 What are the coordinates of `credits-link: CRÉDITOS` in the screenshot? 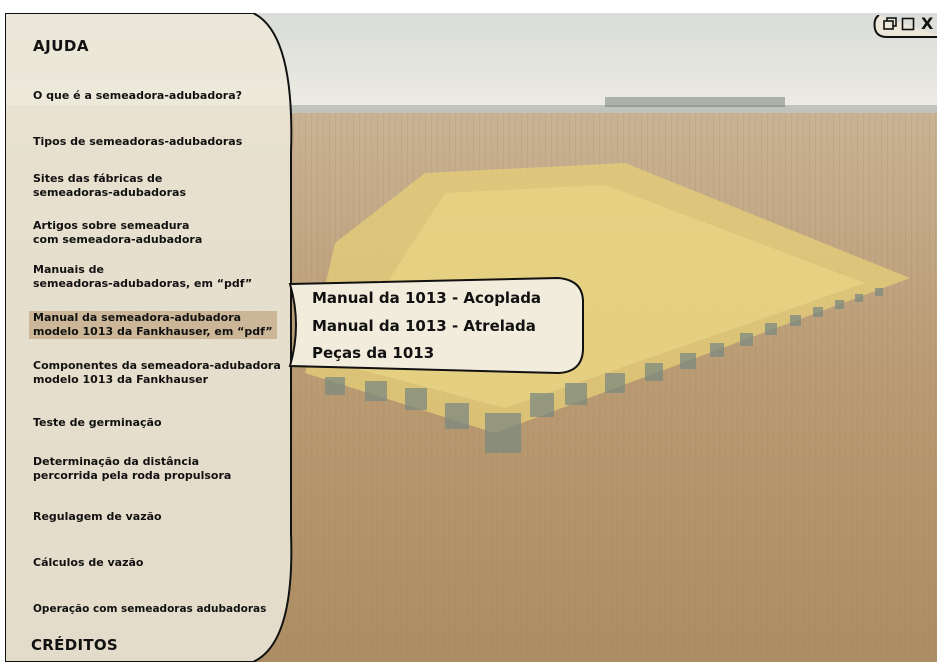 It's located at (74, 645).